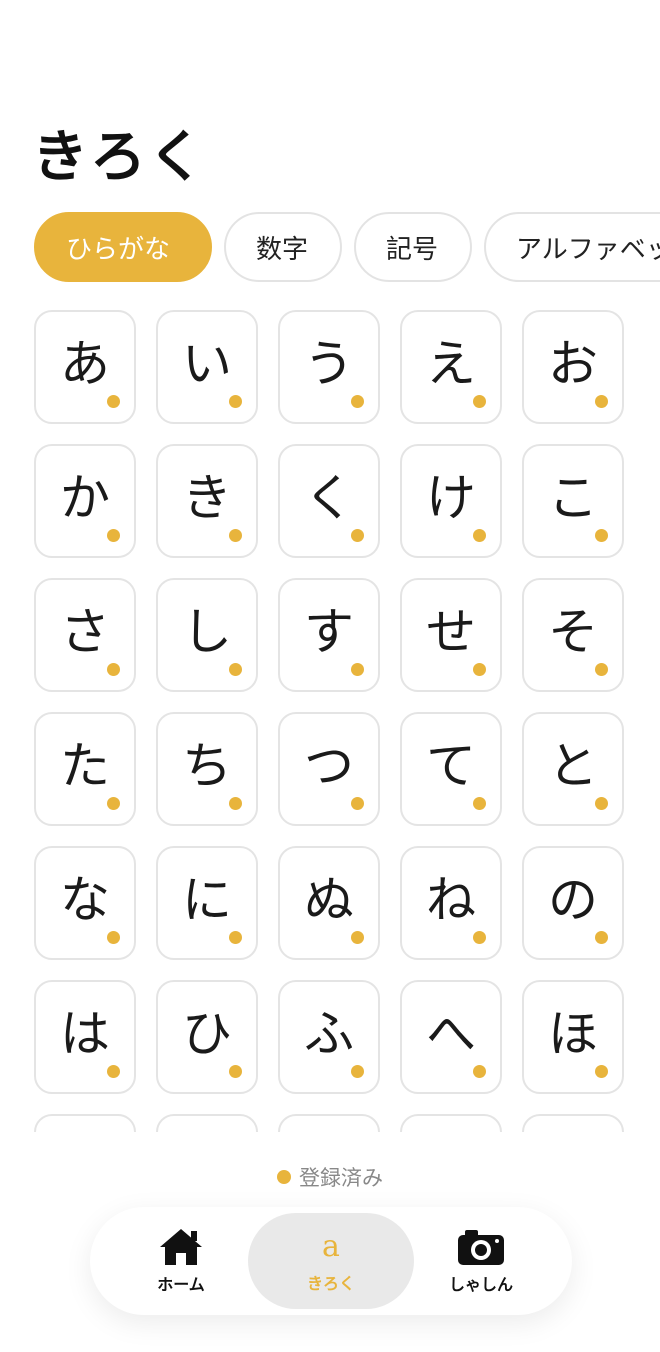 The image size is (660, 1352). I want to click on home-icon, so click(181, 1247).